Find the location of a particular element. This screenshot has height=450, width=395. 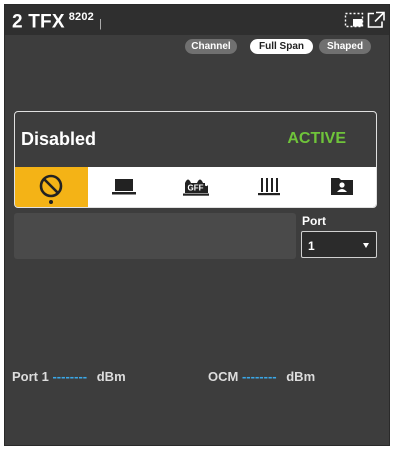

info-box is located at coordinates (155, 236).